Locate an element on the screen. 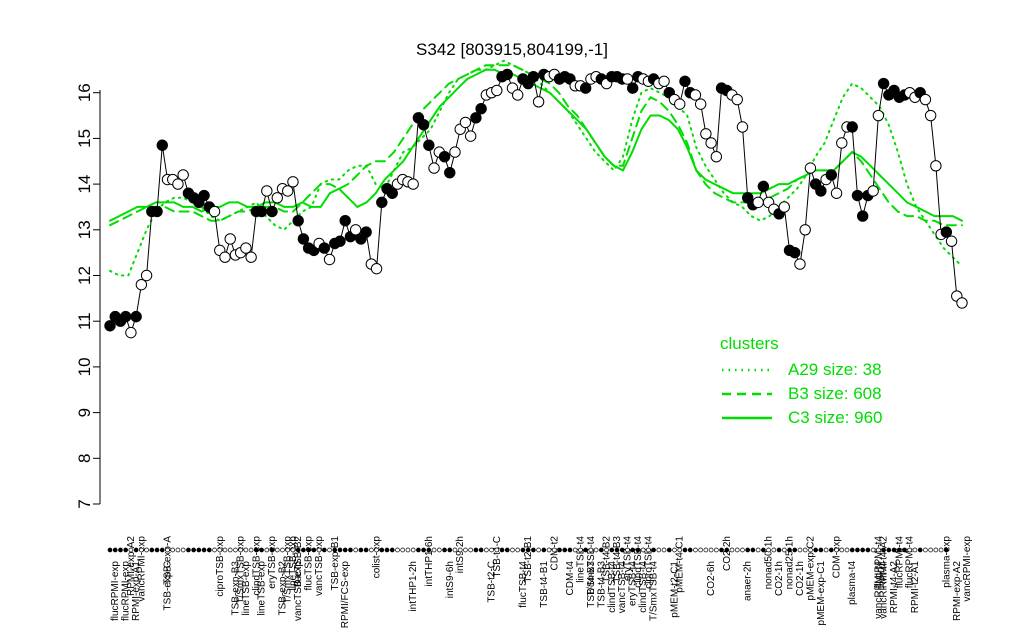 This screenshot has width=1024, height=640. sample-label: vancRPMI-t4 is located at coordinates (884, 590).